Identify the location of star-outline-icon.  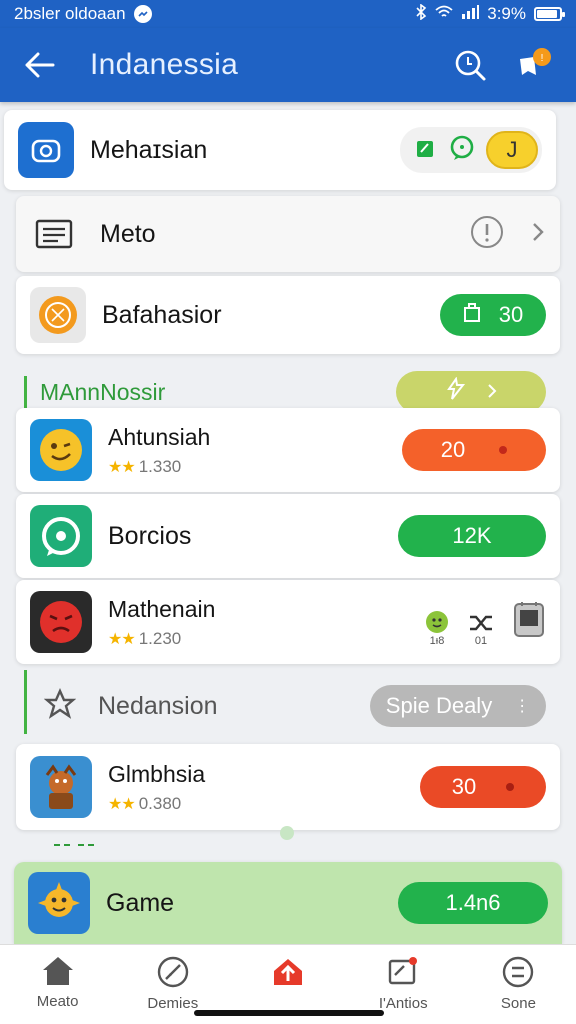
(60, 706).